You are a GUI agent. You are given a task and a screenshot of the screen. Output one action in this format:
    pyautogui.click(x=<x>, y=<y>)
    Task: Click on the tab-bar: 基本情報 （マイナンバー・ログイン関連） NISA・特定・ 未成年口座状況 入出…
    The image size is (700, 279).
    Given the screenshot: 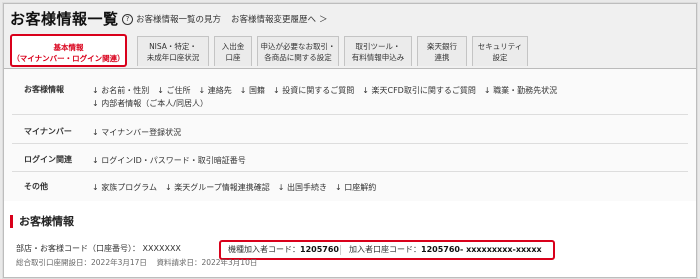 What is the action you would take?
    pyautogui.click(x=350, y=50)
    